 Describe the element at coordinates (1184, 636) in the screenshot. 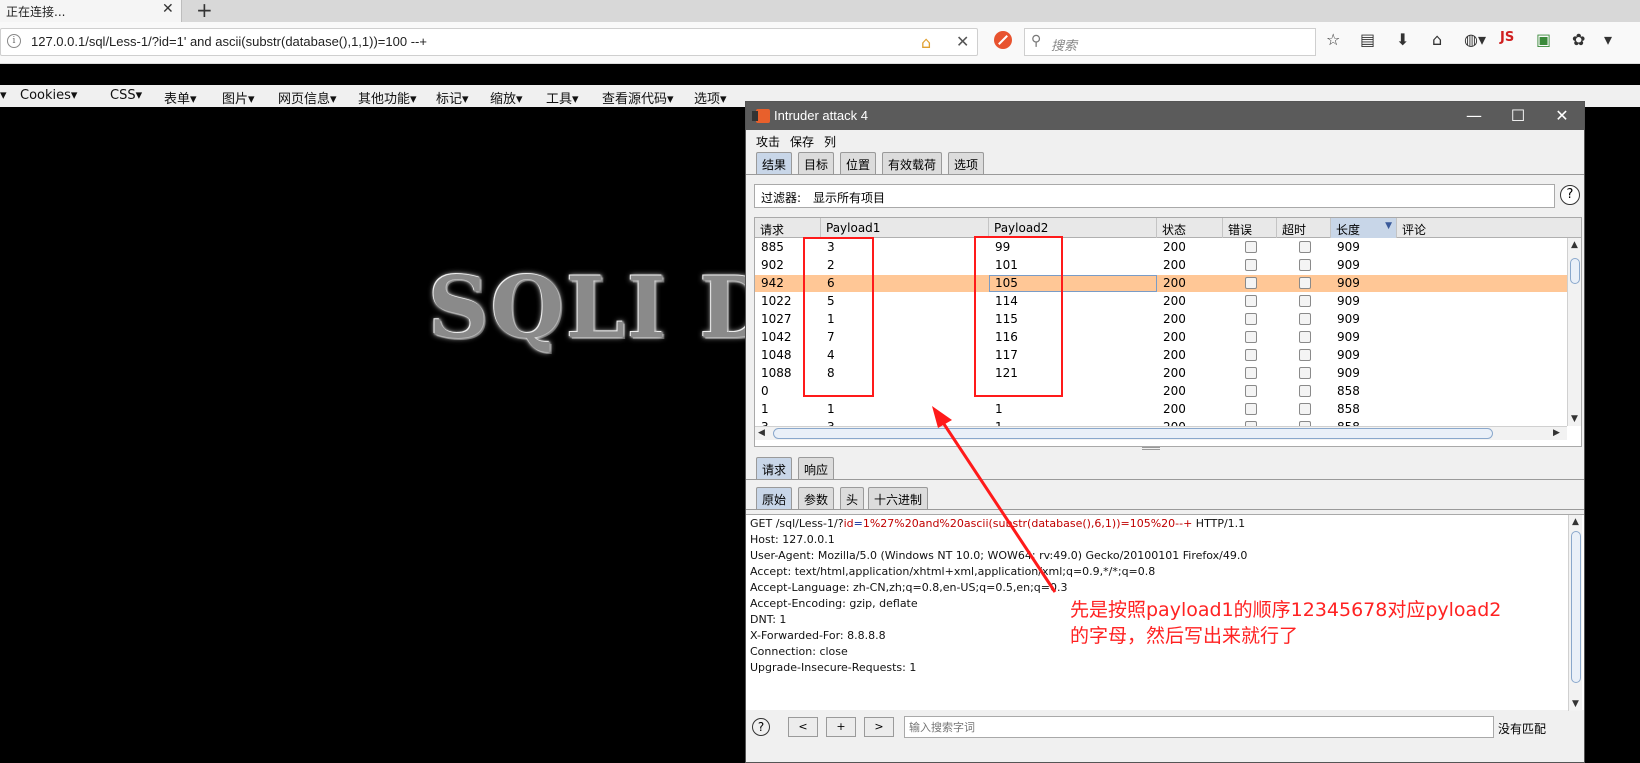

I see `annotation-line-2: 的字母，然后写出来就行了` at that location.